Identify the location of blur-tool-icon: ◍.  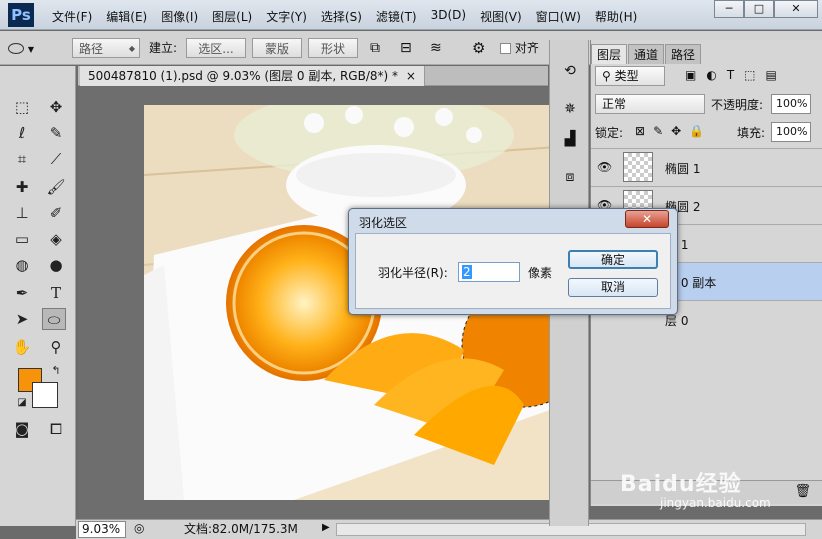
(22, 265).